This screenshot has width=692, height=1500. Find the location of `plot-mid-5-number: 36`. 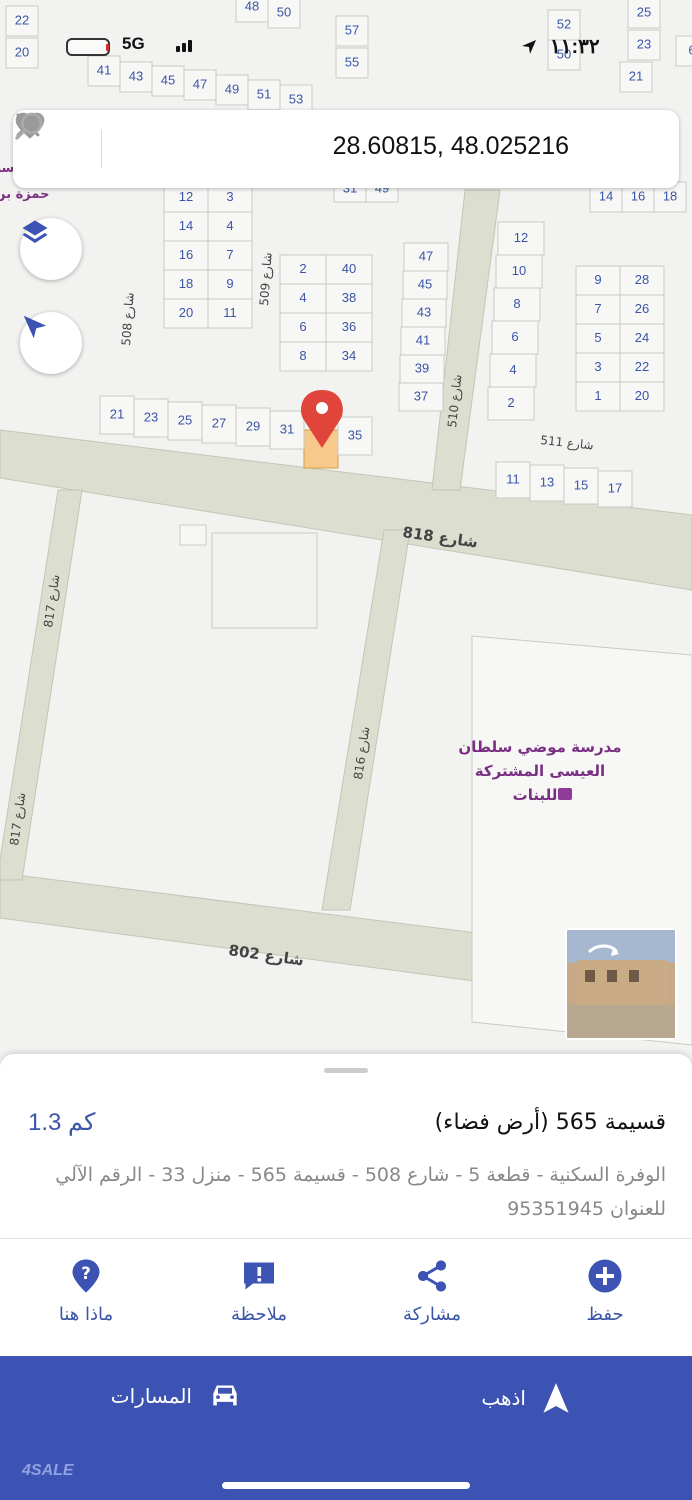

plot-mid-5-number: 36 is located at coordinates (349, 326).